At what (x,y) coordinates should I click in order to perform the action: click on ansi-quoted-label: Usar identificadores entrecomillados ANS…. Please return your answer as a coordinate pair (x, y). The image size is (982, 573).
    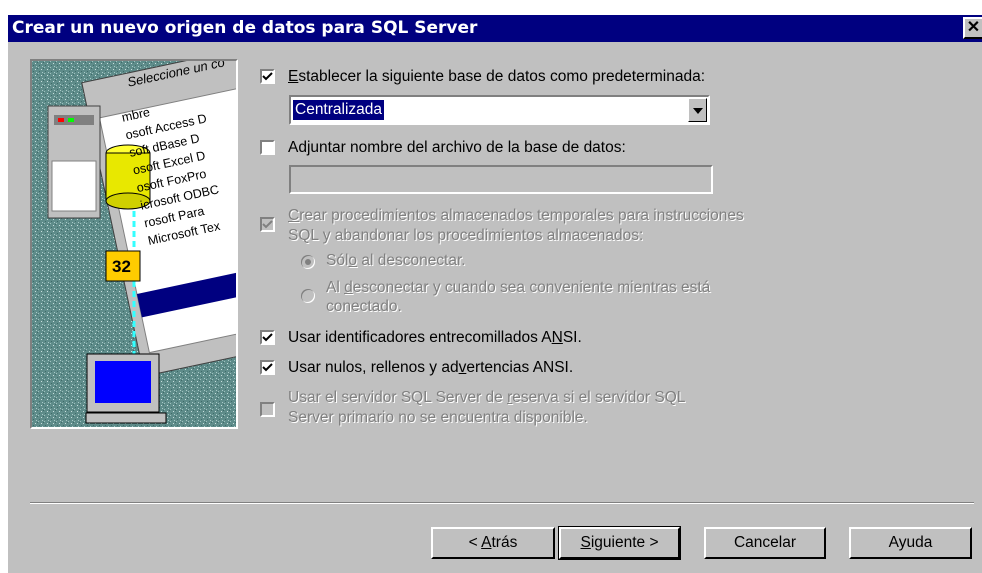
    Looking at the image, I should click on (435, 338).